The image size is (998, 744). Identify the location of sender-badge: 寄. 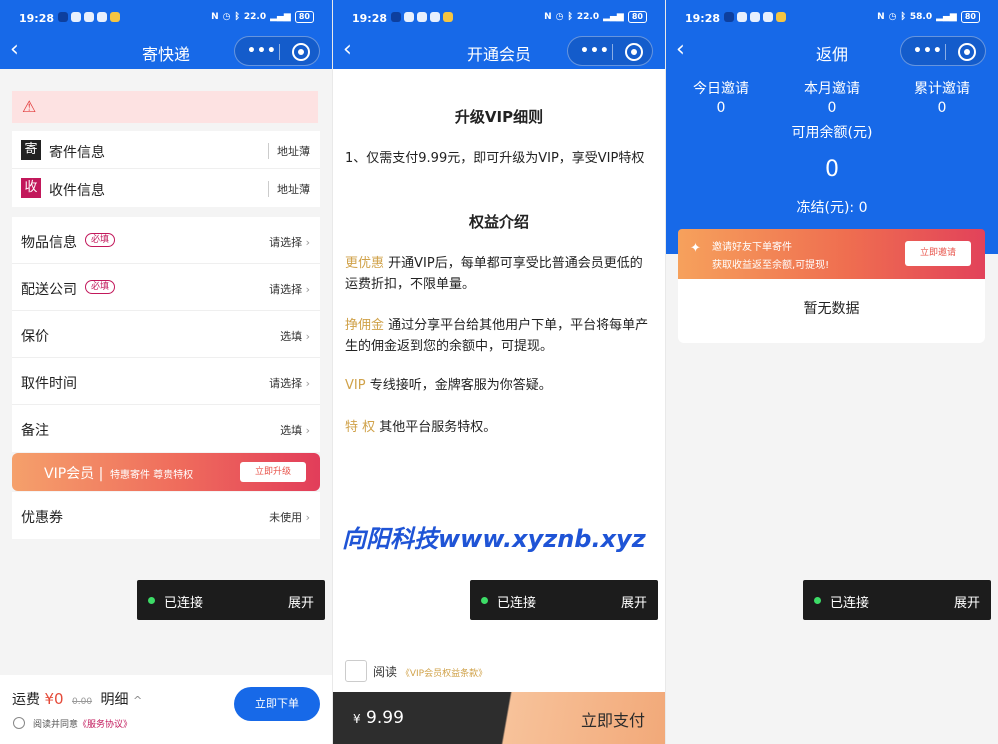
(31, 150).